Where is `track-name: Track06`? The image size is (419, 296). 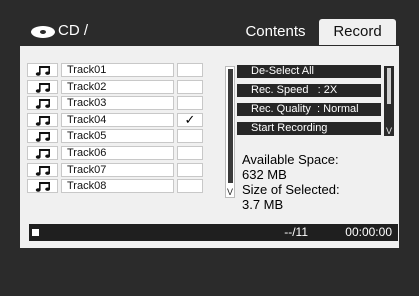 track-name: Track06 is located at coordinates (117, 152).